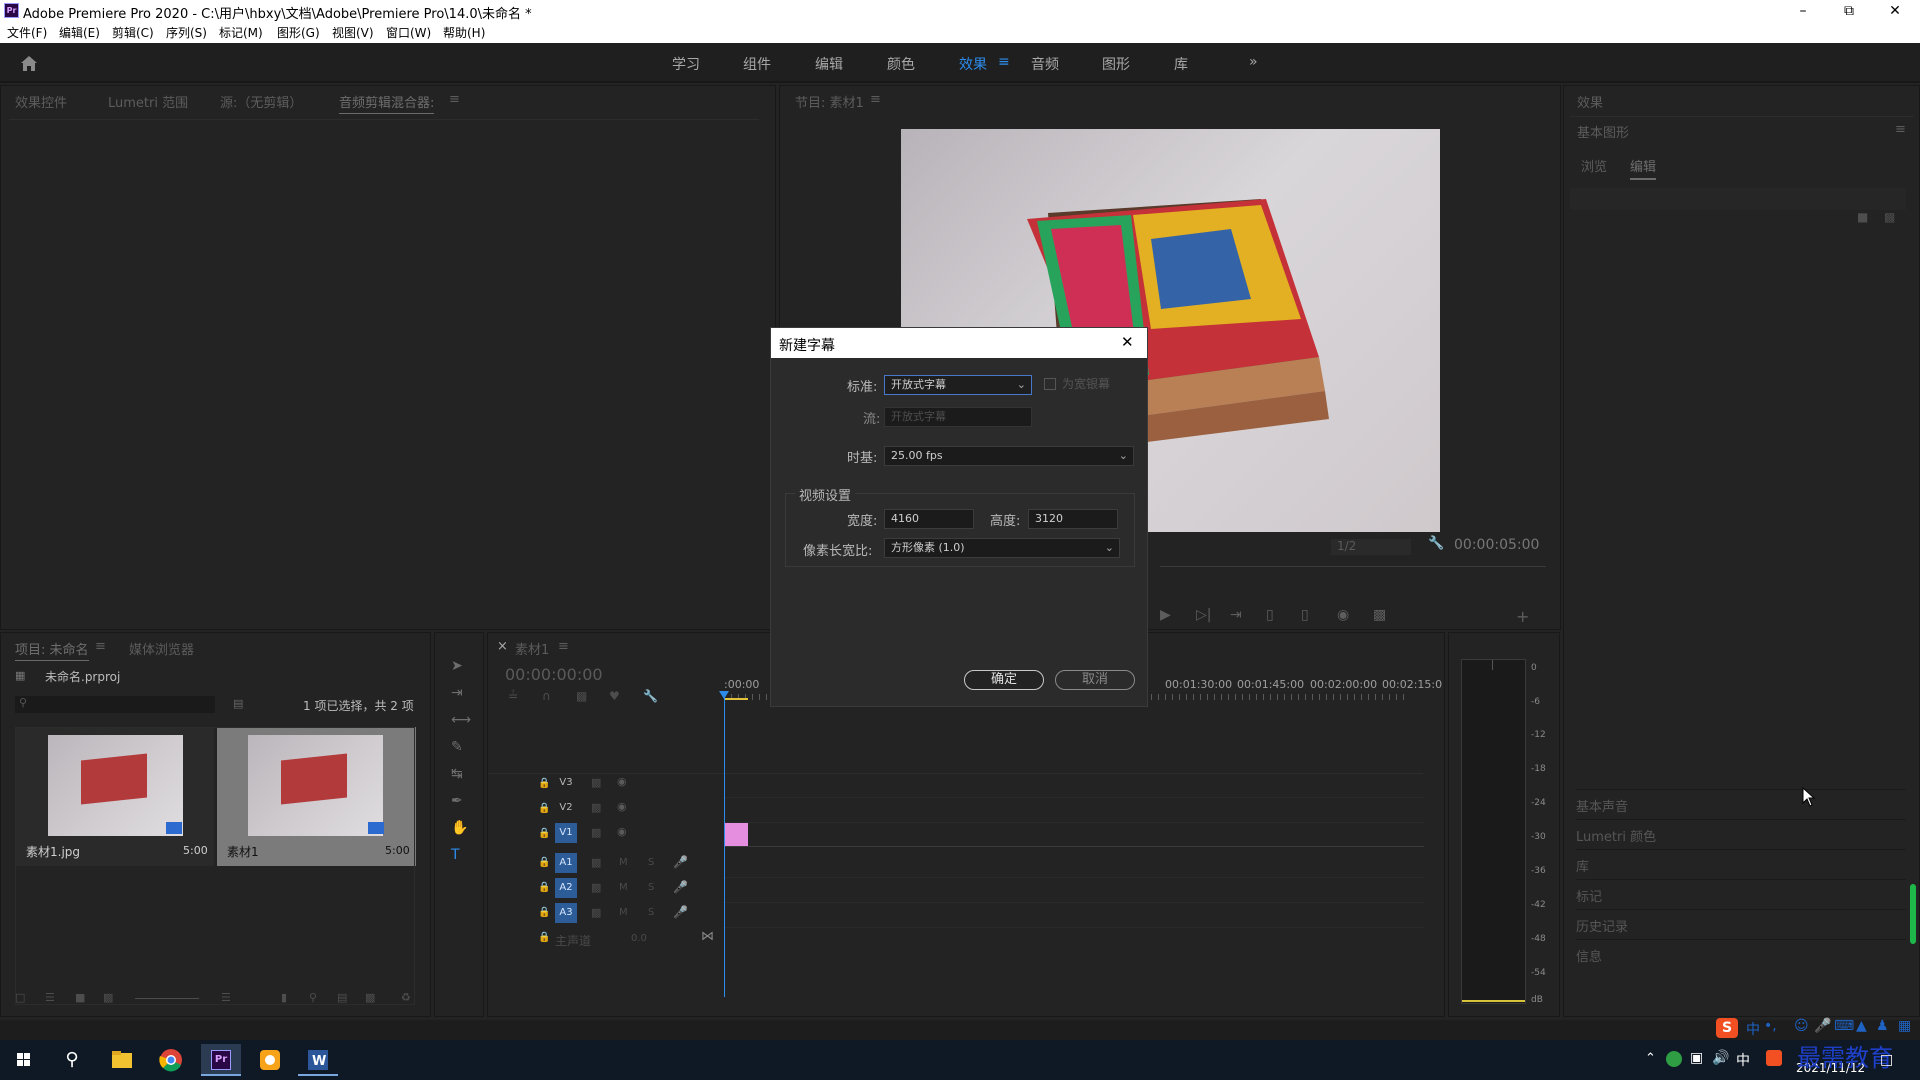 The width and height of the screenshot is (1920, 1080). I want to click on folder-icon: ■, so click(1862, 217).